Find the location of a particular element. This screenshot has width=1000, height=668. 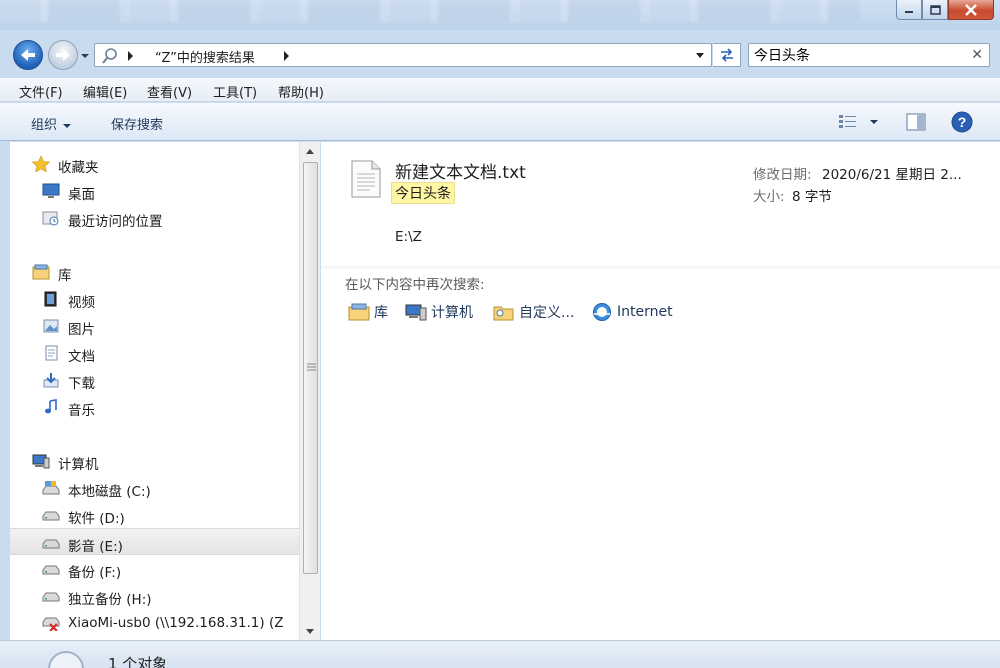

modified-label: 修改日期: is located at coordinates (782, 175).